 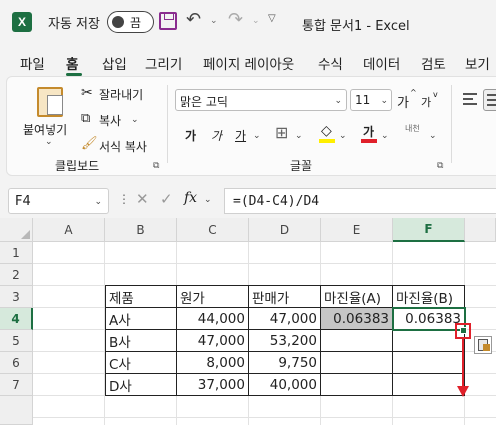 What do you see at coordinates (77, 166) in the screenshot?
I see `clipboard-group-label: 클립보드` at bounding box center [77, 166].